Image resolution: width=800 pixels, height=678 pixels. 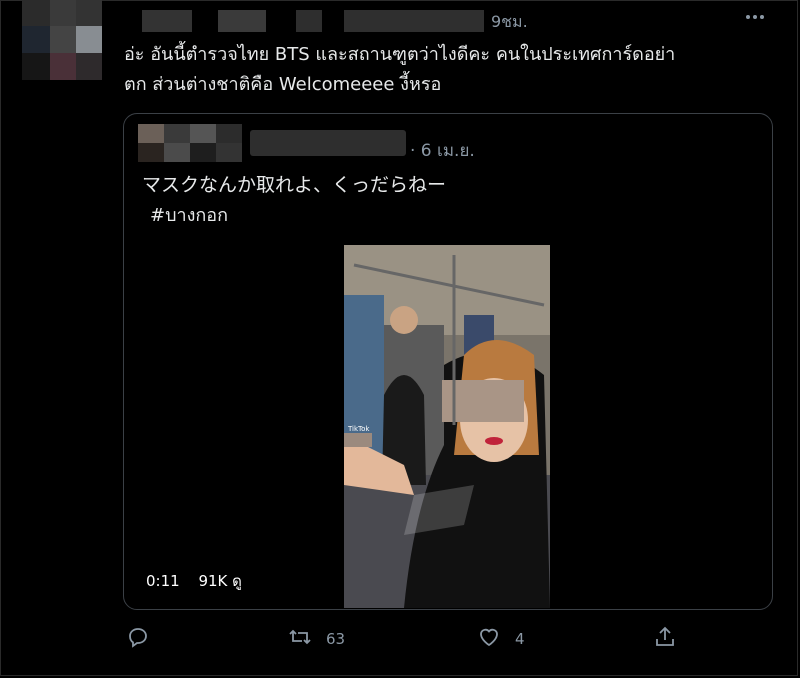 I want to click on retweet-button: 63, so click(x=316, y=639).